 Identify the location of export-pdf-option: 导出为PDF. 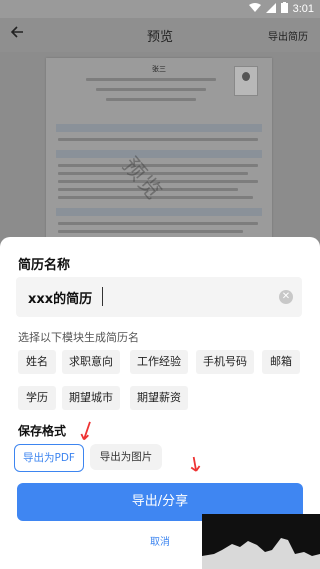
(49, 458).